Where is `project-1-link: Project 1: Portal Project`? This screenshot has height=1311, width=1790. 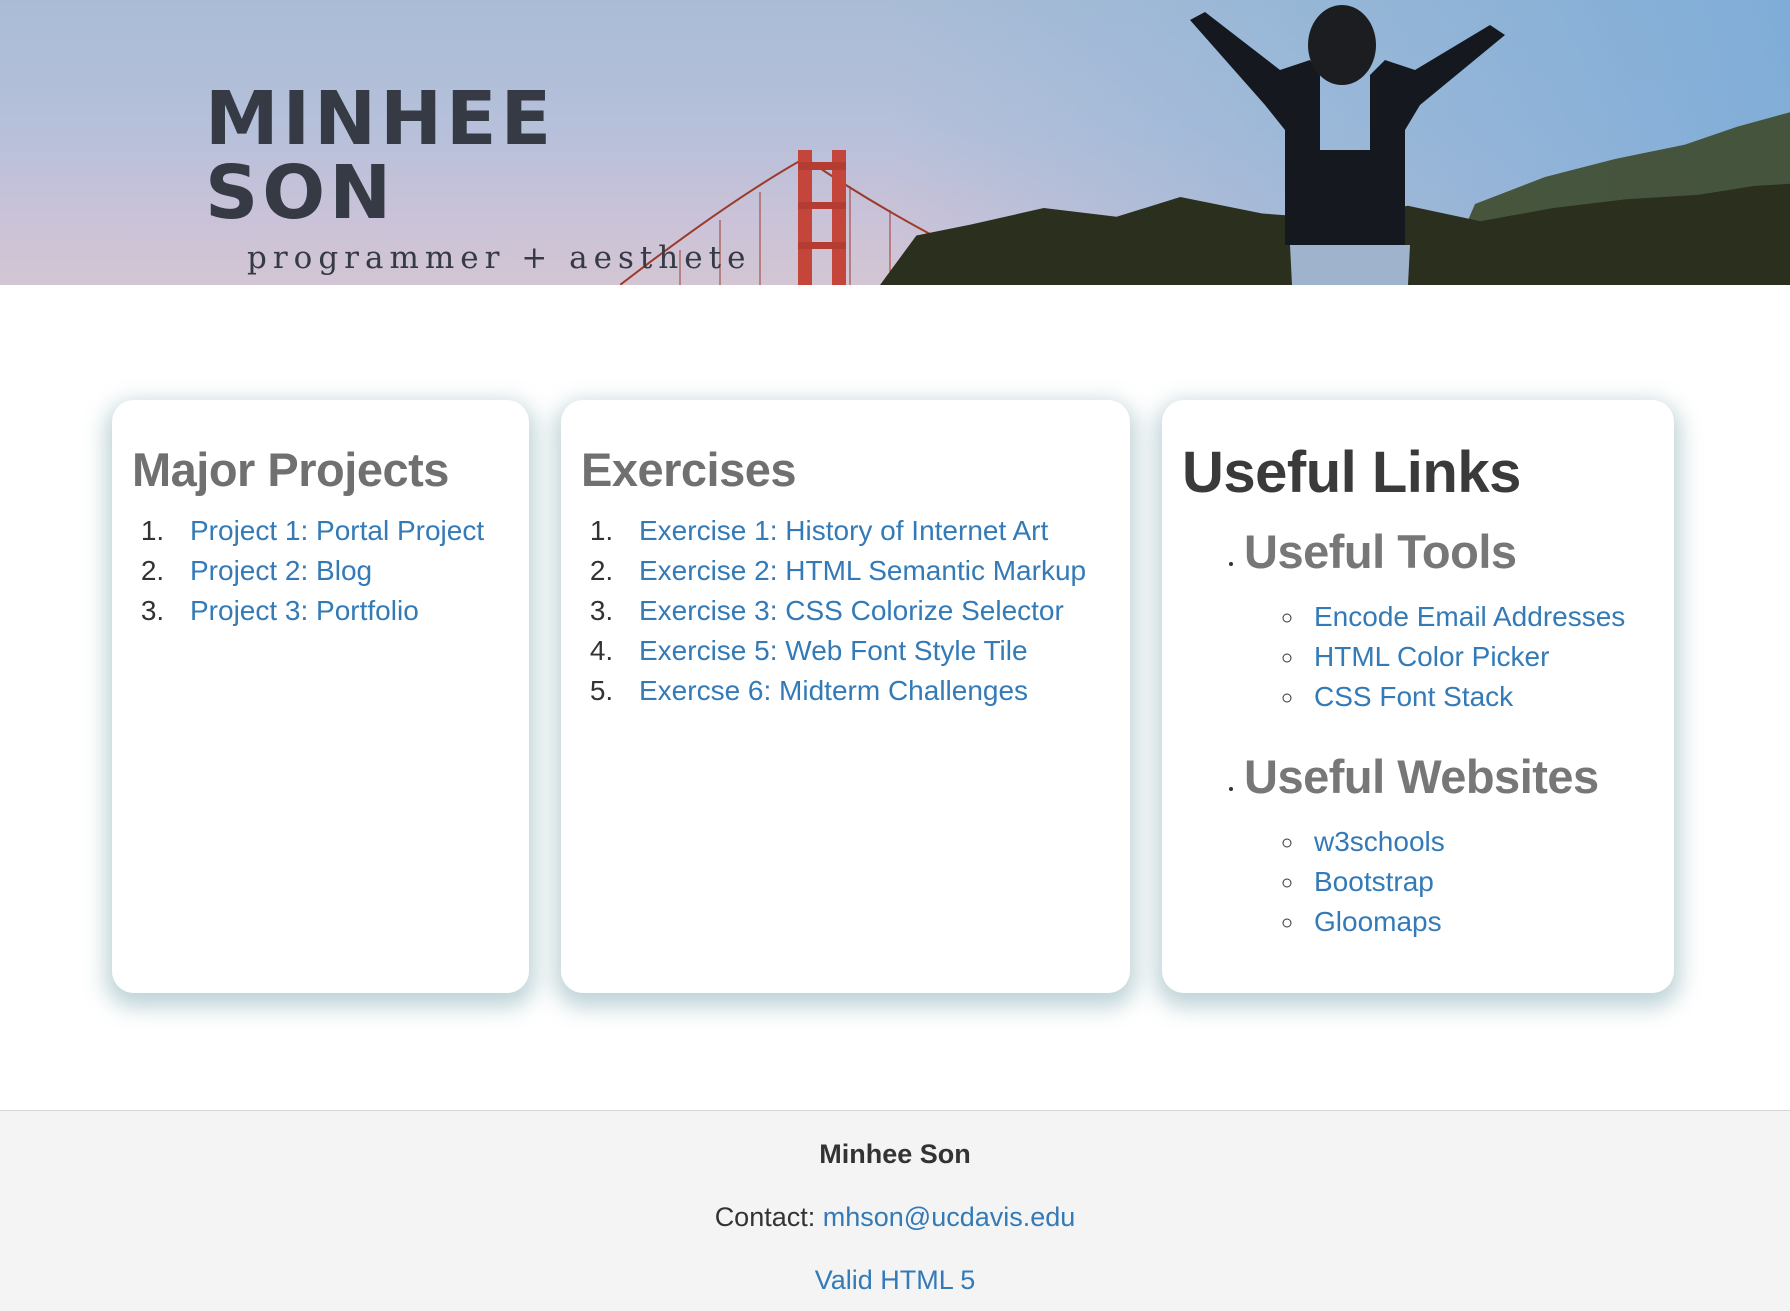 project-1-link: Project 1: Portal Project is located at coordinates (337, 530).